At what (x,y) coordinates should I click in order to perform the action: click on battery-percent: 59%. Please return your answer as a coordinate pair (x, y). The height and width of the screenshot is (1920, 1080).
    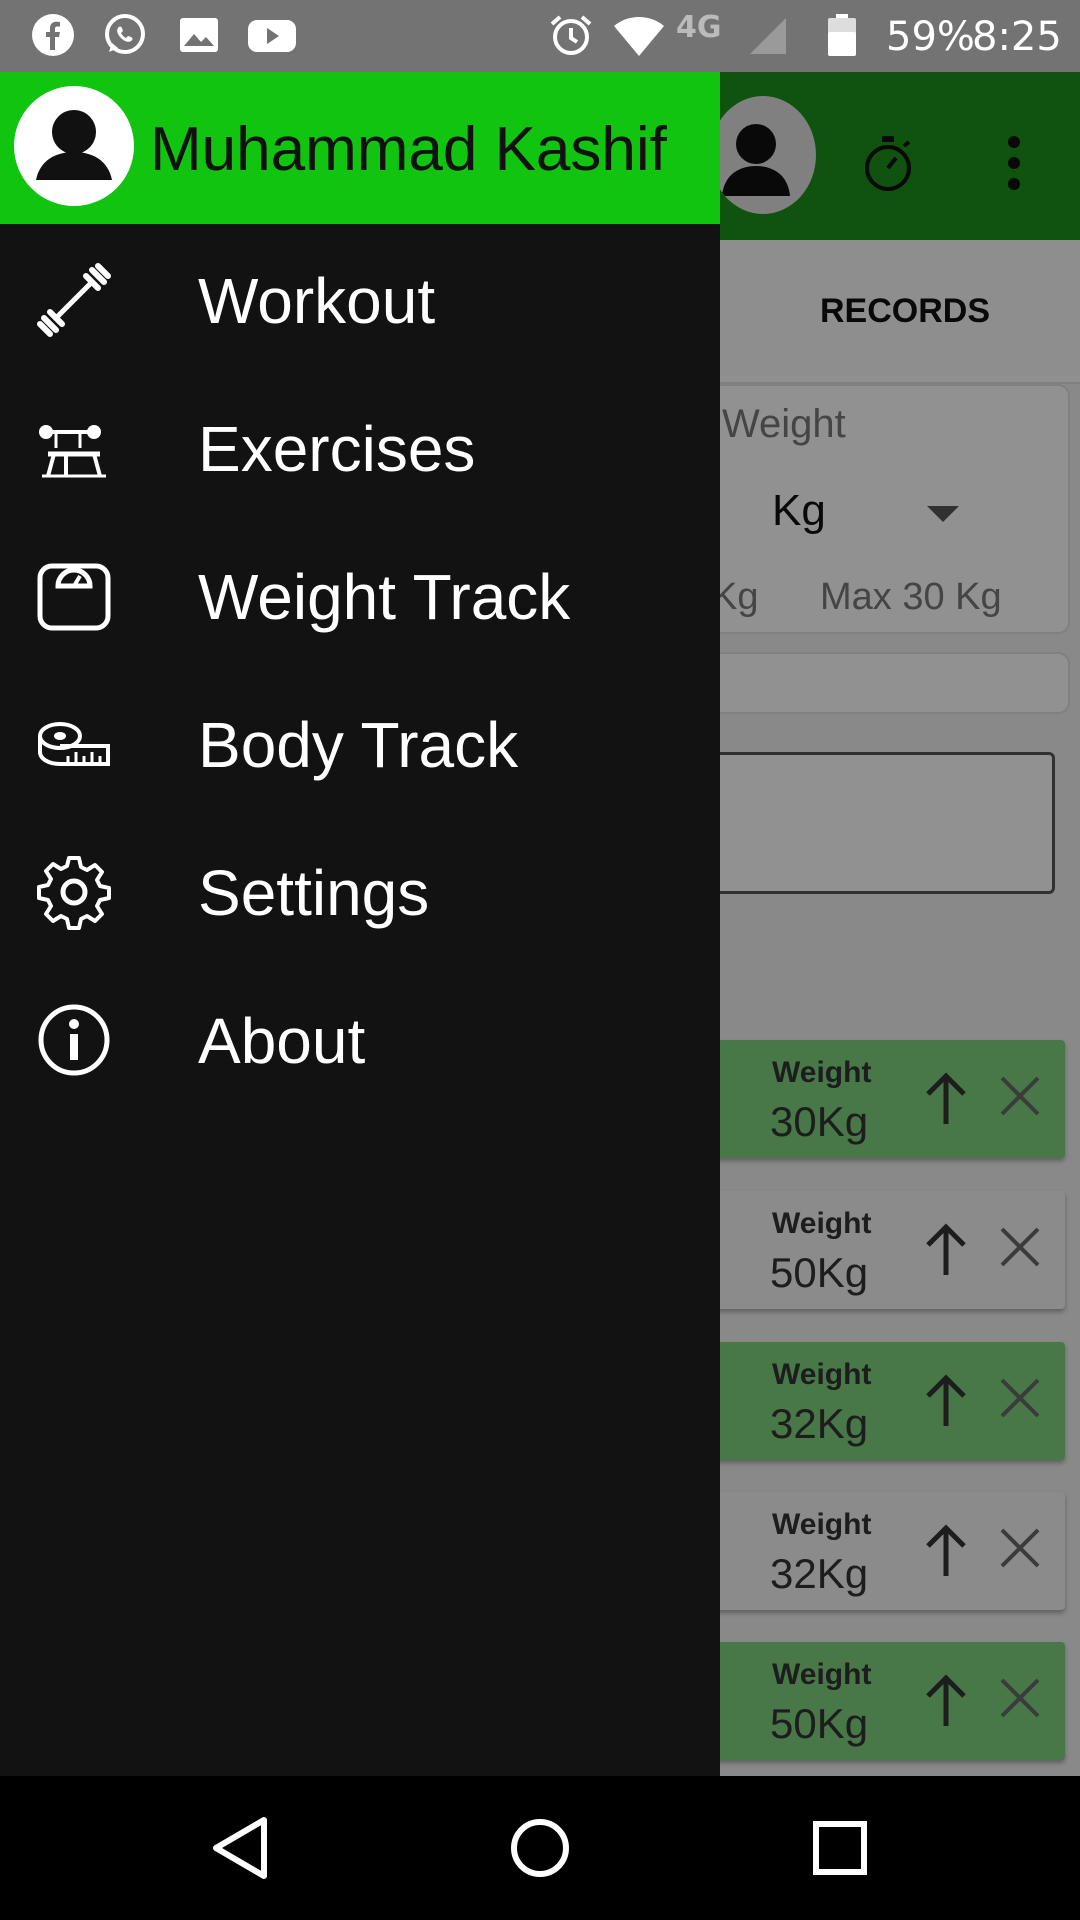
    Looking at the image, I should click on (930, 37).